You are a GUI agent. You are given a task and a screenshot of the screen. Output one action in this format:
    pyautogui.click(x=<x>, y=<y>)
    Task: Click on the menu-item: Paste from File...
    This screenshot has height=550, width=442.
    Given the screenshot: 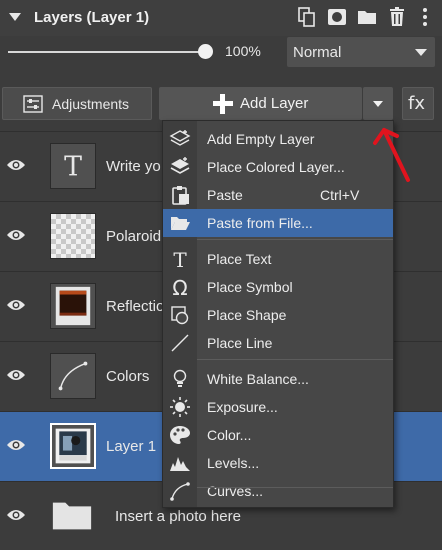 What is the action you would take?
    pyautogui.click(x=278, y=223)
    